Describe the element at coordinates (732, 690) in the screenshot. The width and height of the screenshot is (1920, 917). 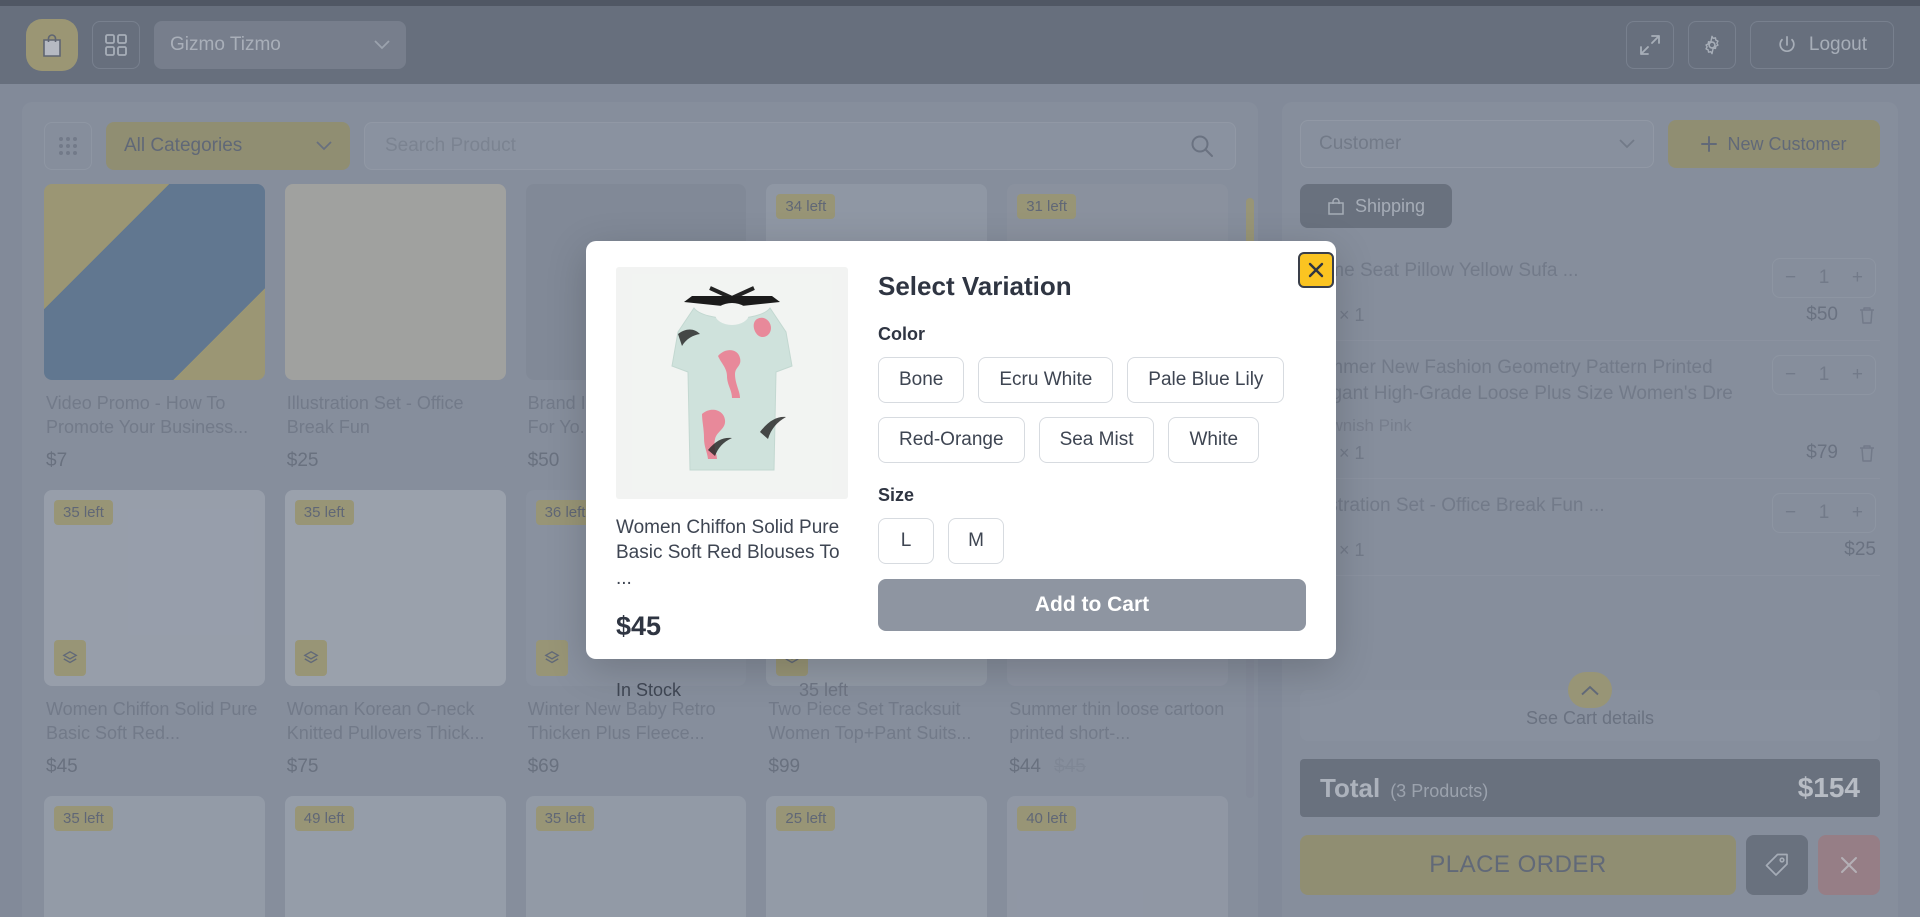
I see `modal-stock-row: In Stock 35 left` at that location.